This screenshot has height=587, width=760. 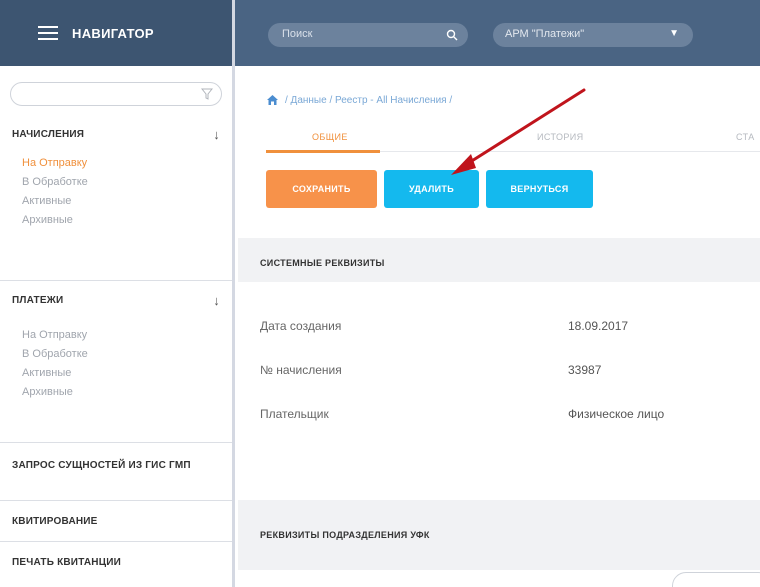 What do you see at coordinates (116, 94) in the screenshot?
I see `sidebar-filter-input` at bounding box center [116, 94].